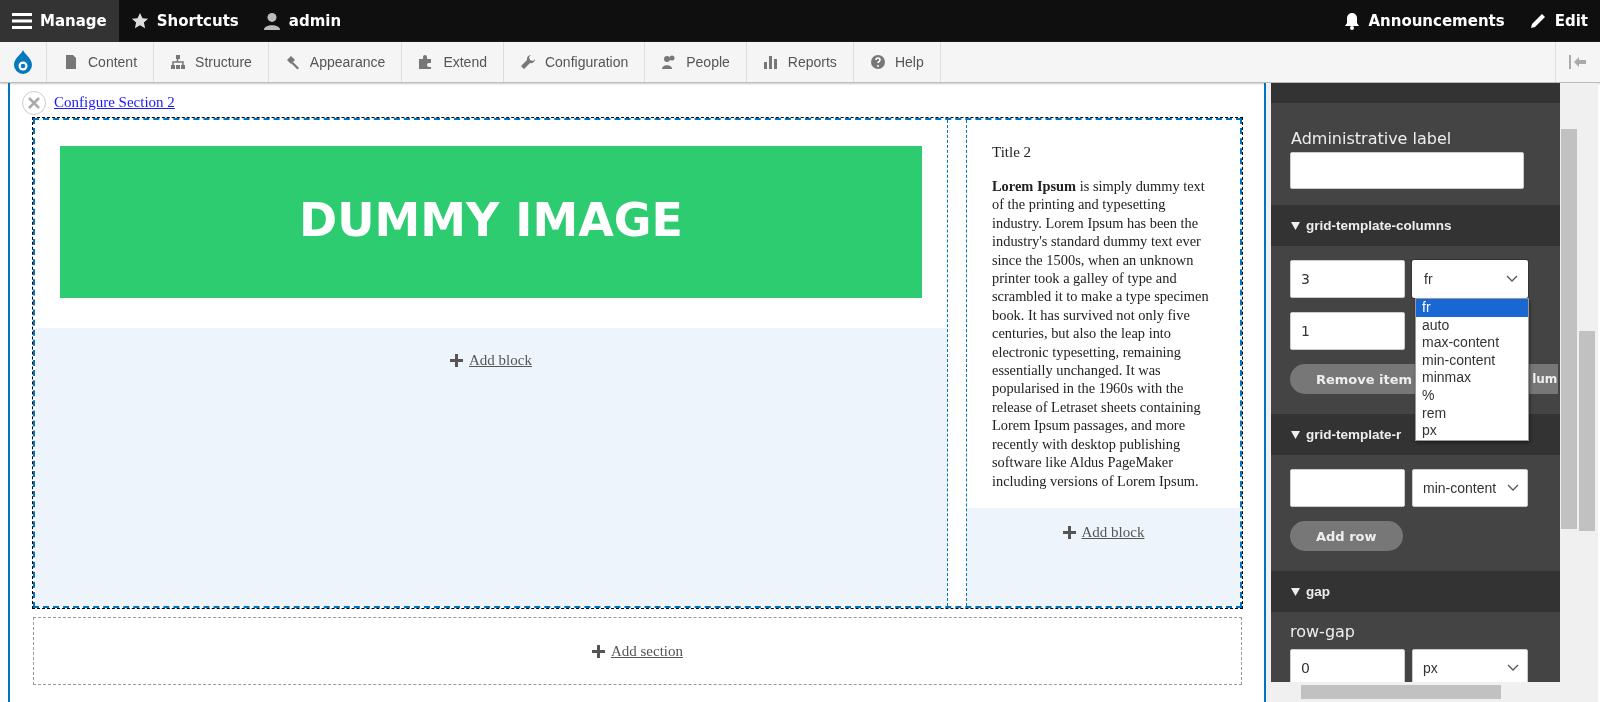 The image size is (1600, 702). I want to click on field-label: row-gap, so click(1323, 631).